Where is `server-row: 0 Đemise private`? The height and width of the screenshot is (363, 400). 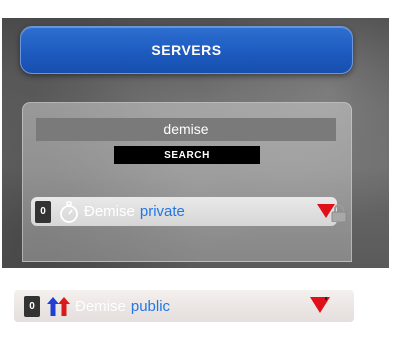 server-row: 0 Đemise private is located at coordinates (189, 211).